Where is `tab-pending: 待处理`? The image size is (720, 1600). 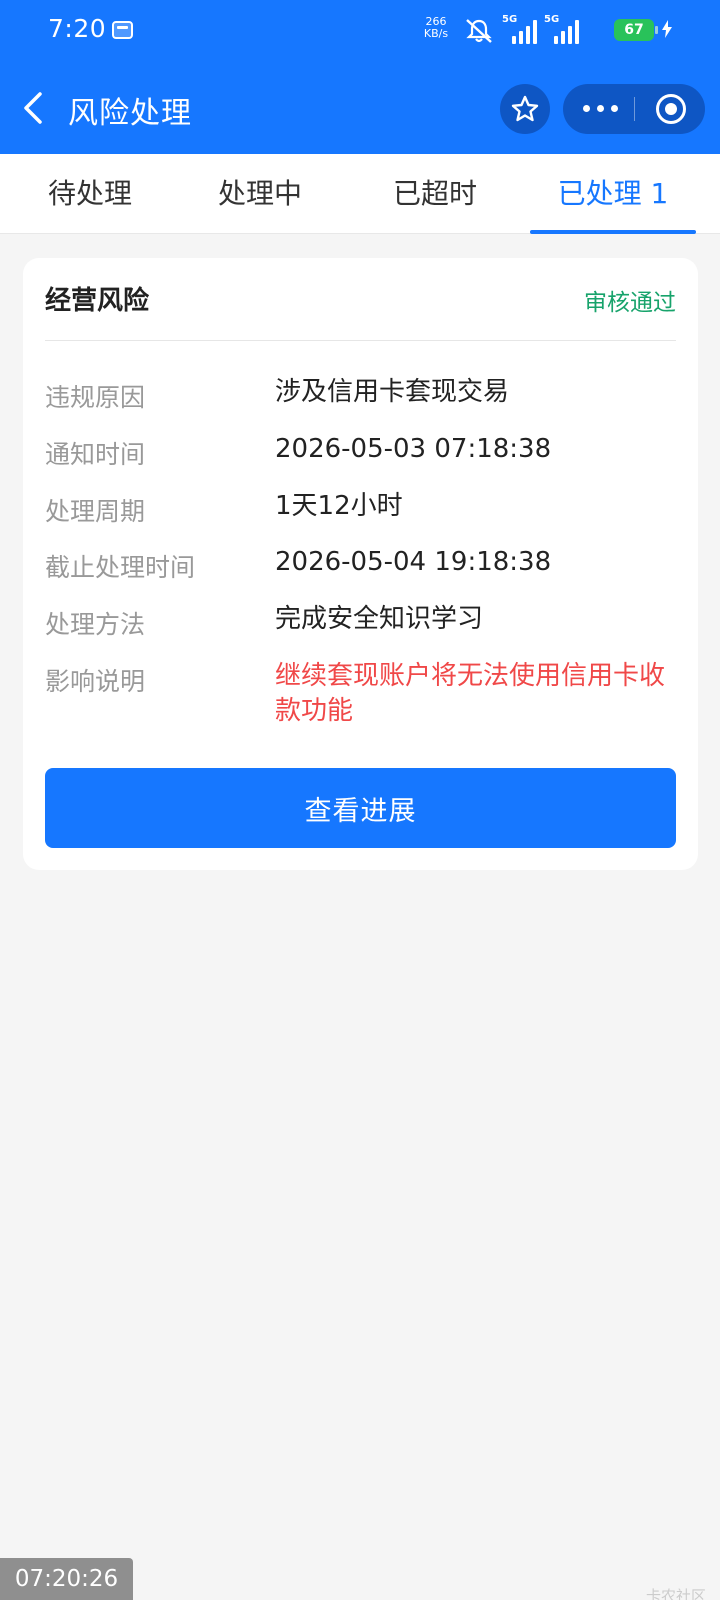 tab-pending: 待处理 is located at coordinates (90, 194).